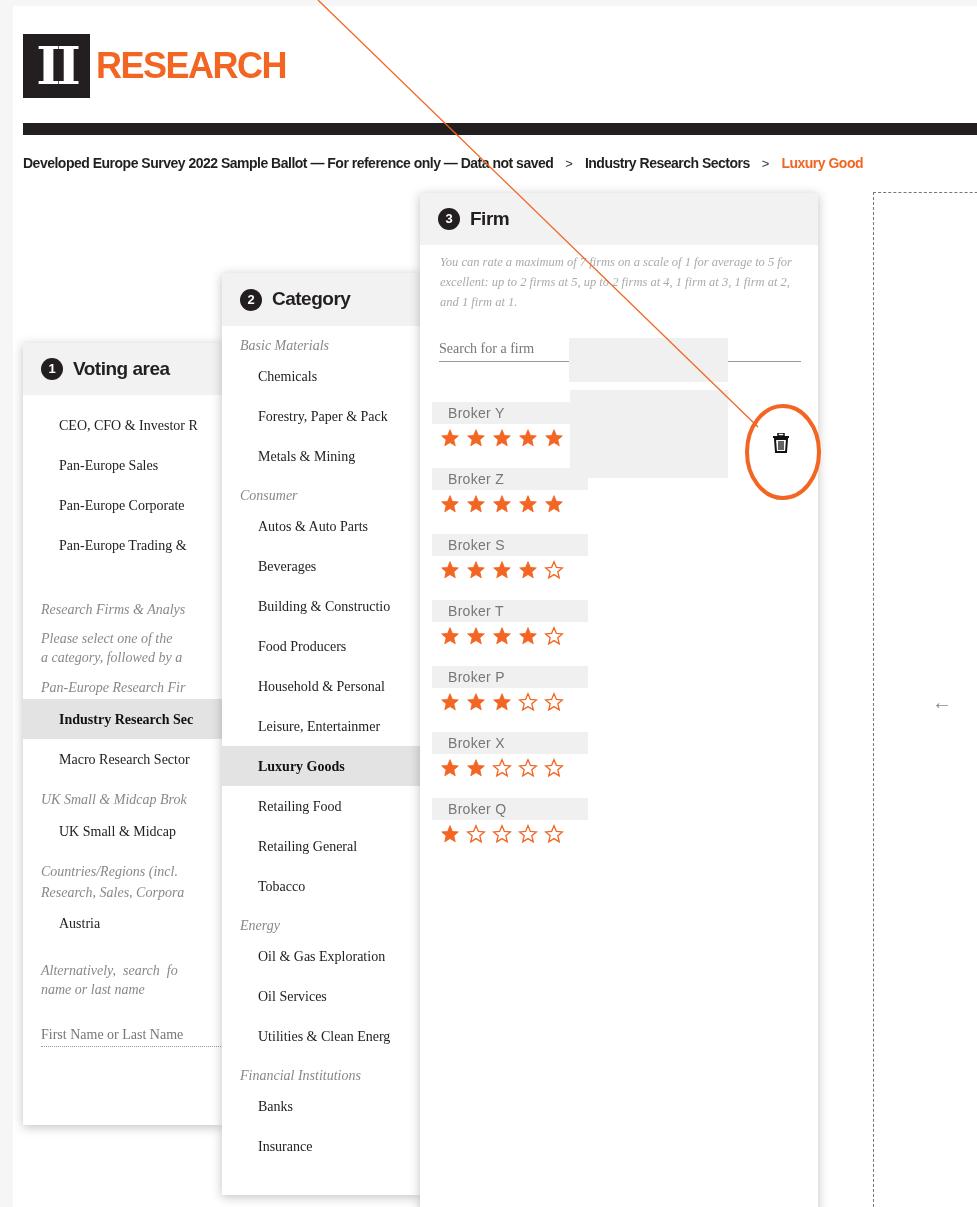 The image size is (977, 1207). What do you see at coordinates (321, 456) in the screenshot?
I see `list-item: Metals & Mining` at bounding box center [321, 456].